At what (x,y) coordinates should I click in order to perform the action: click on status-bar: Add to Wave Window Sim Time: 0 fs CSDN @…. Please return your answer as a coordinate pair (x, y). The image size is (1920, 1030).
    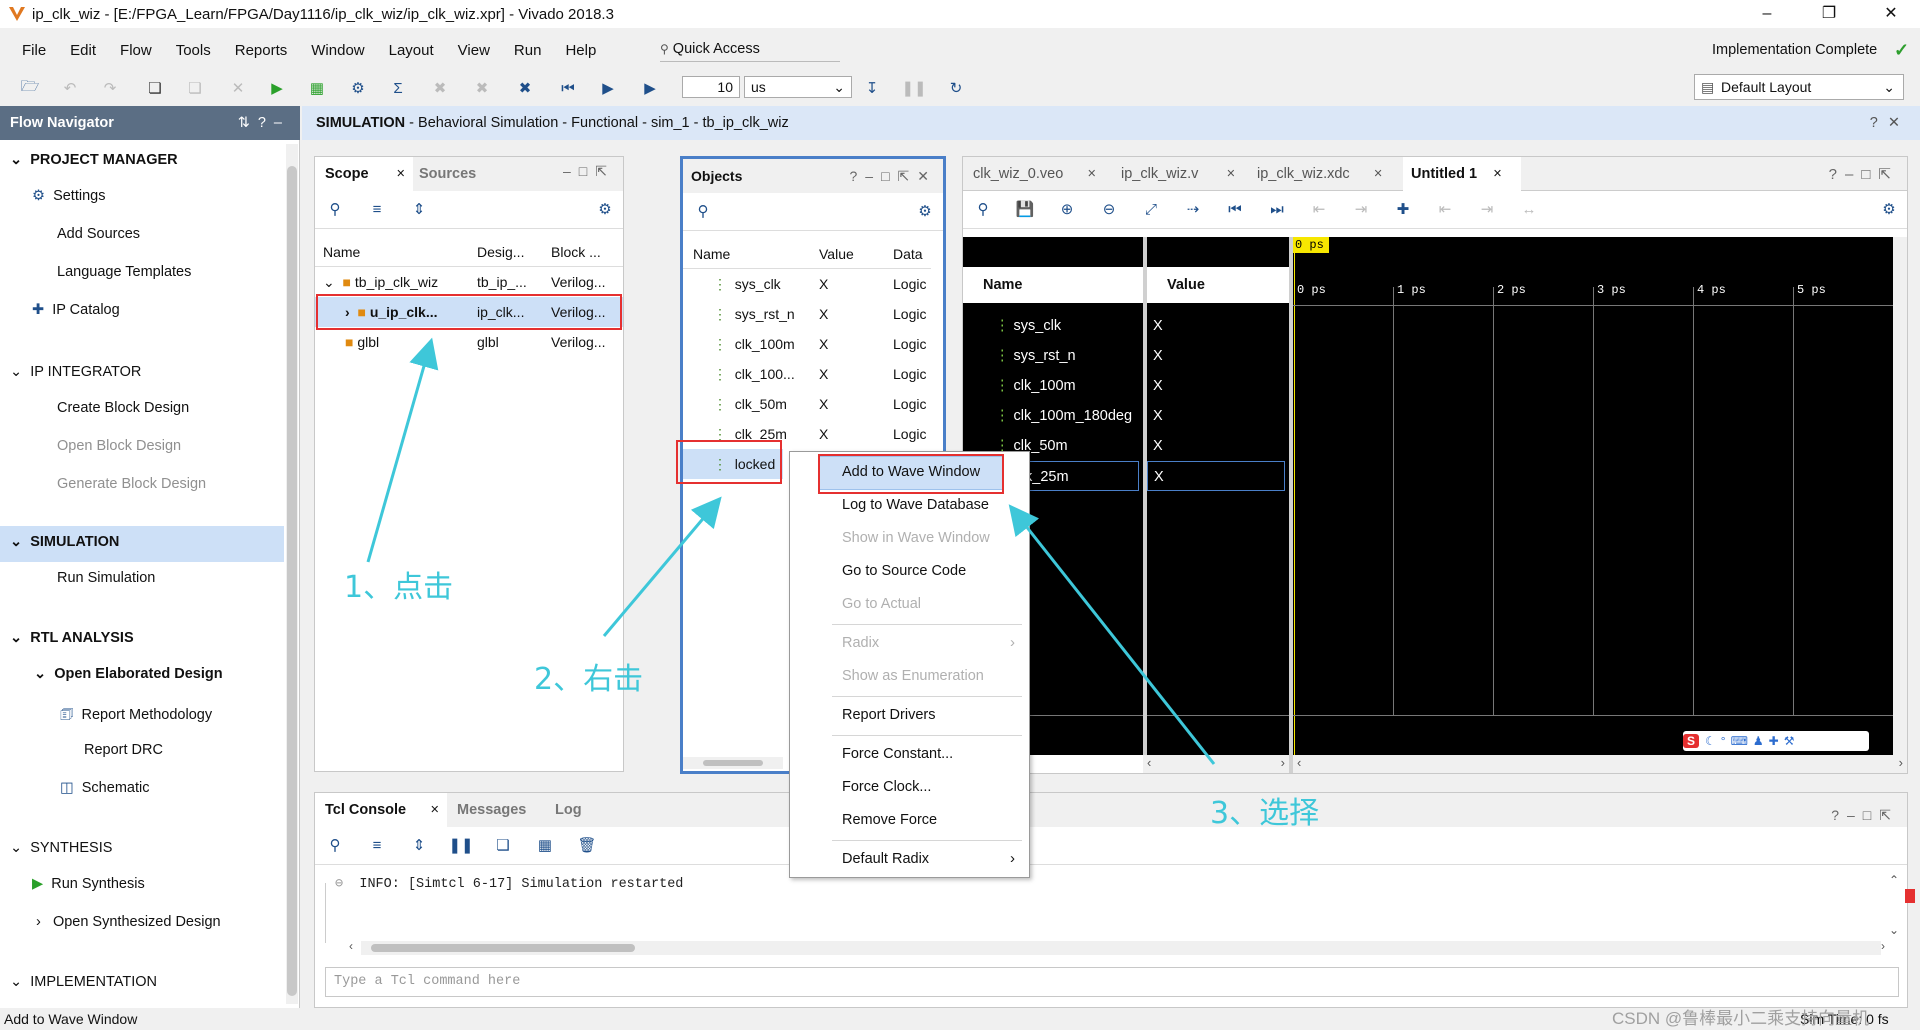
    Looking at the image, I should click on (960, 1019).